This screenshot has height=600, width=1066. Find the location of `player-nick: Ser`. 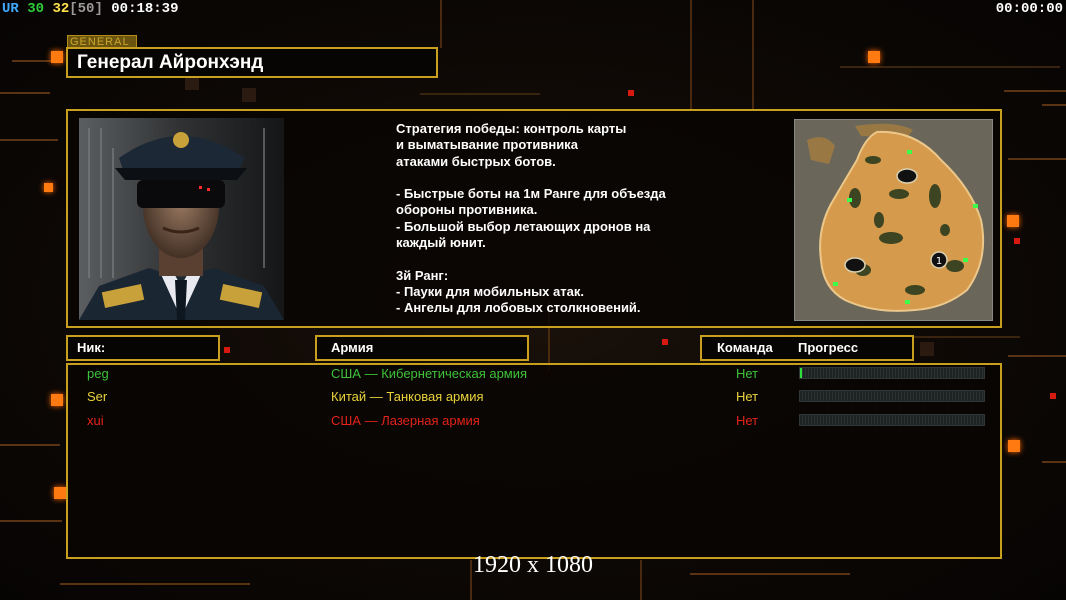

player-nick: Ser is located at coordinates (97, 396).